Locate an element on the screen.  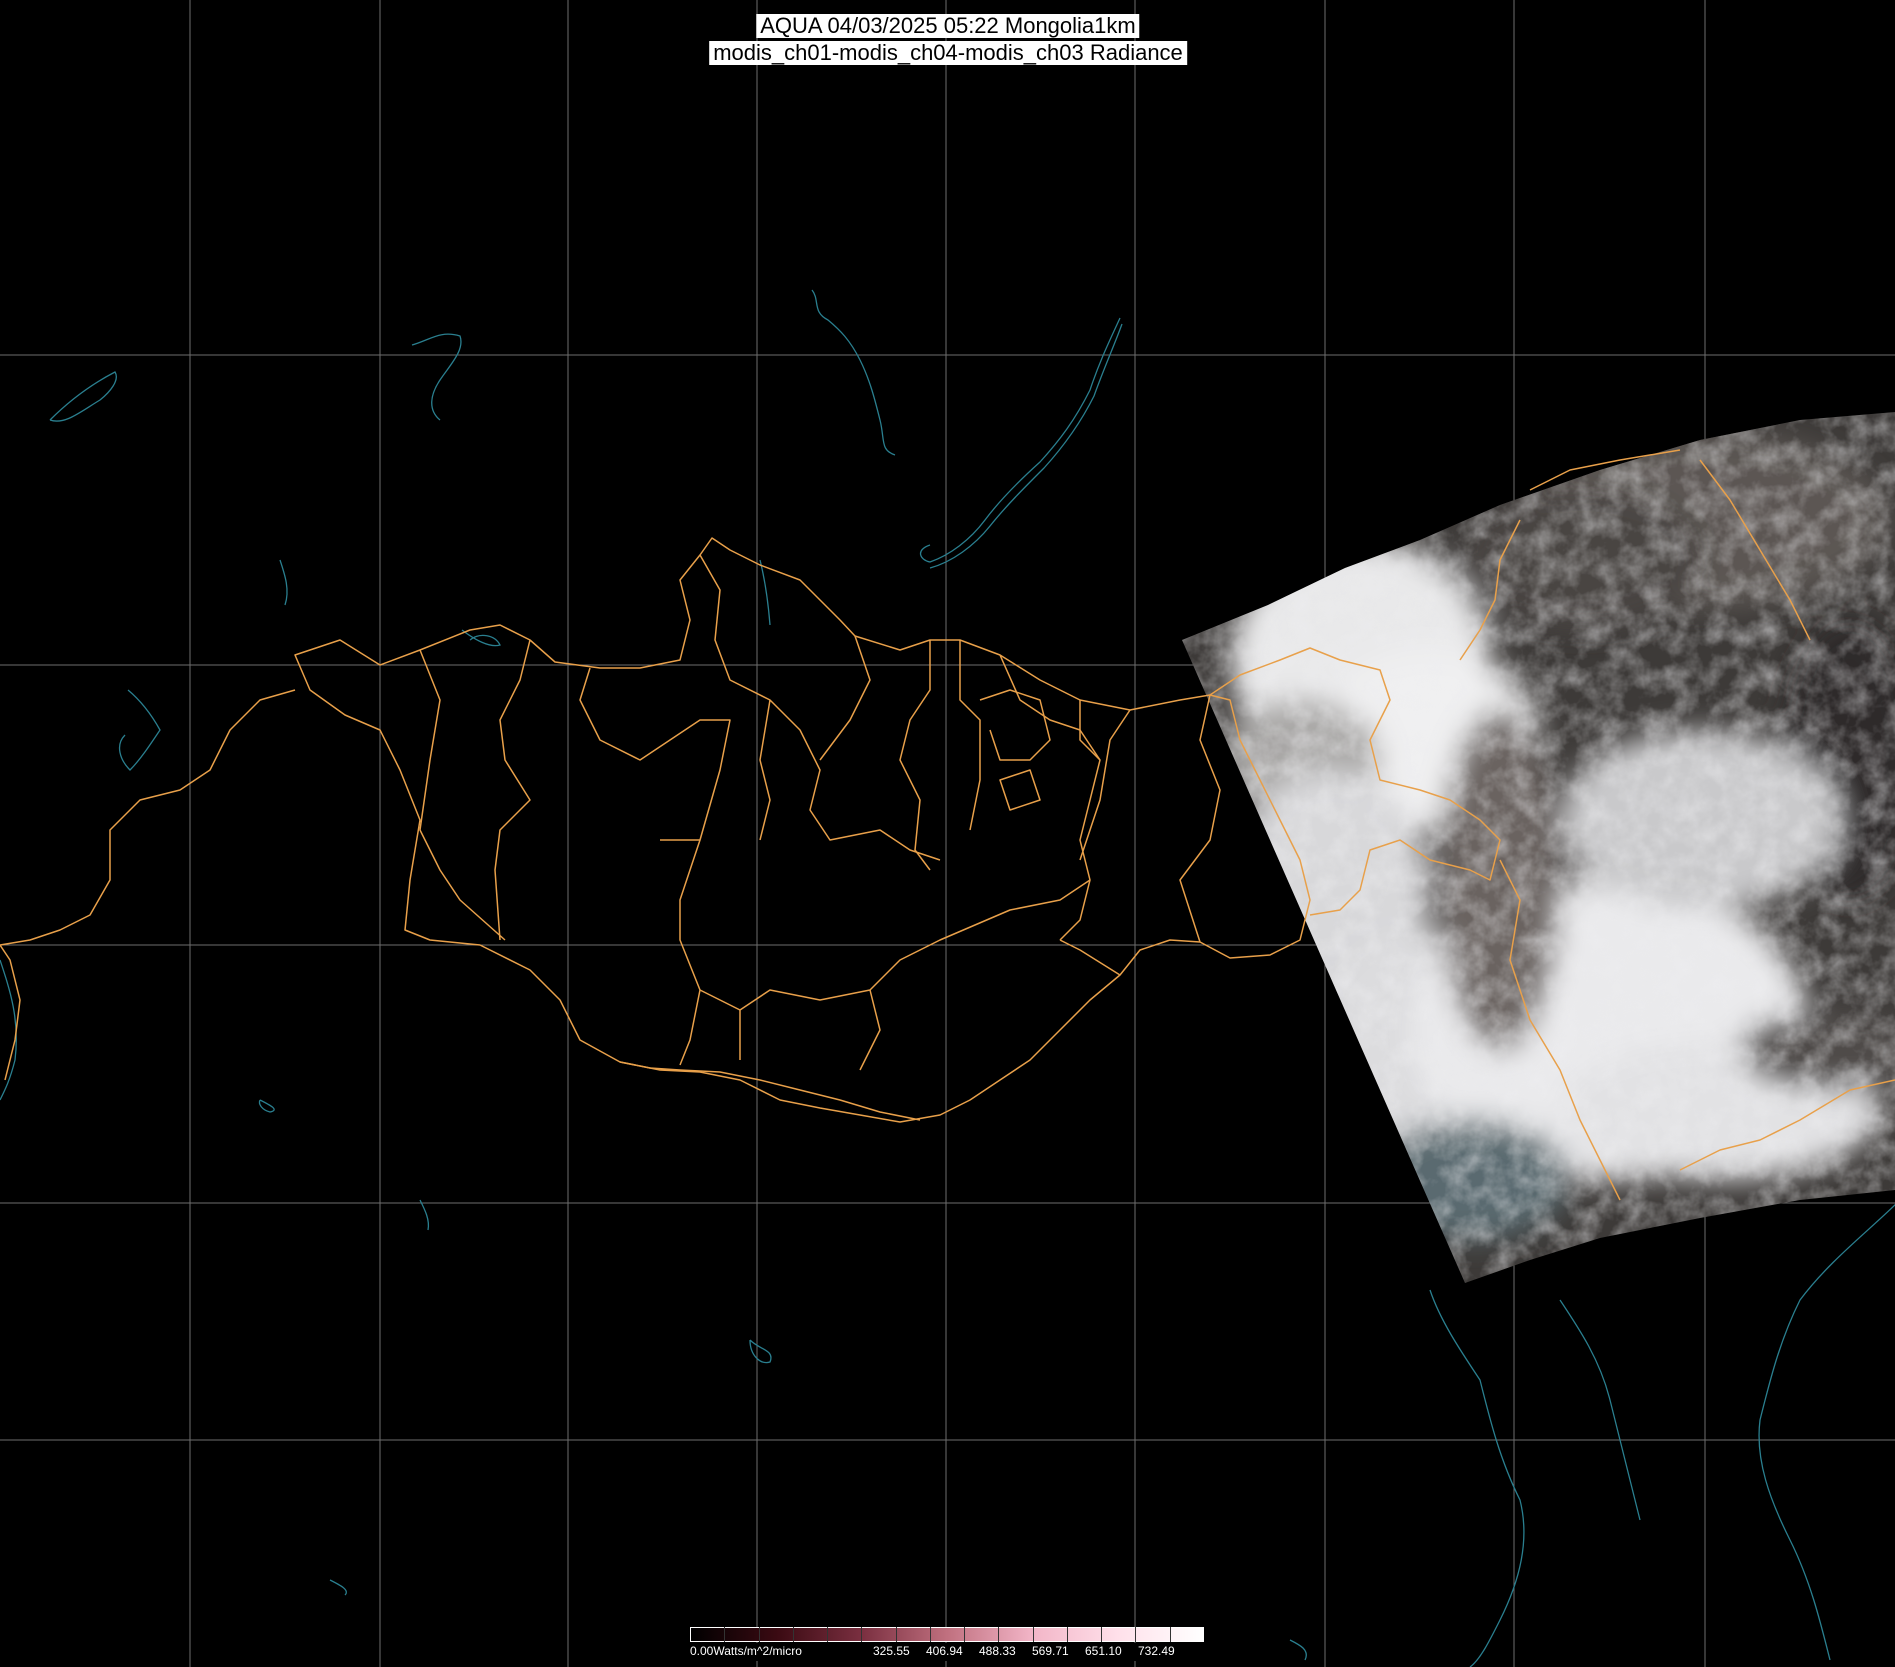
colorbar-tick-label: 325.55 is located at coordinates (891, 1651).